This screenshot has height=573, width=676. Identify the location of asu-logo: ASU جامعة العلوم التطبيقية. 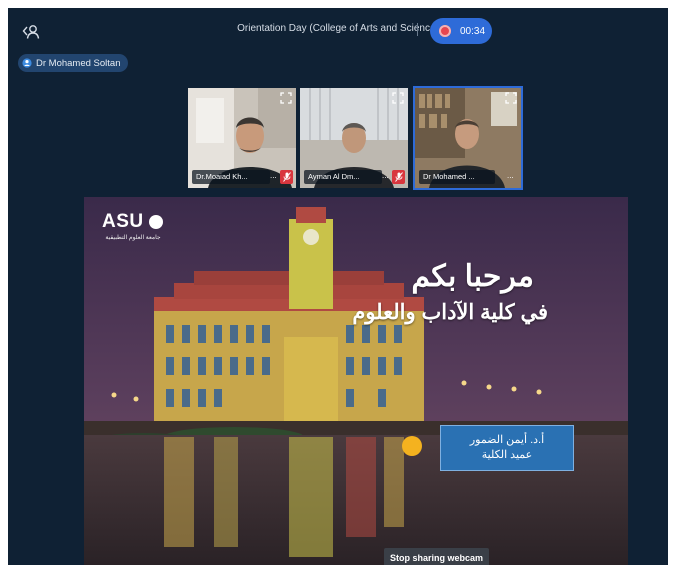
(144, 241).